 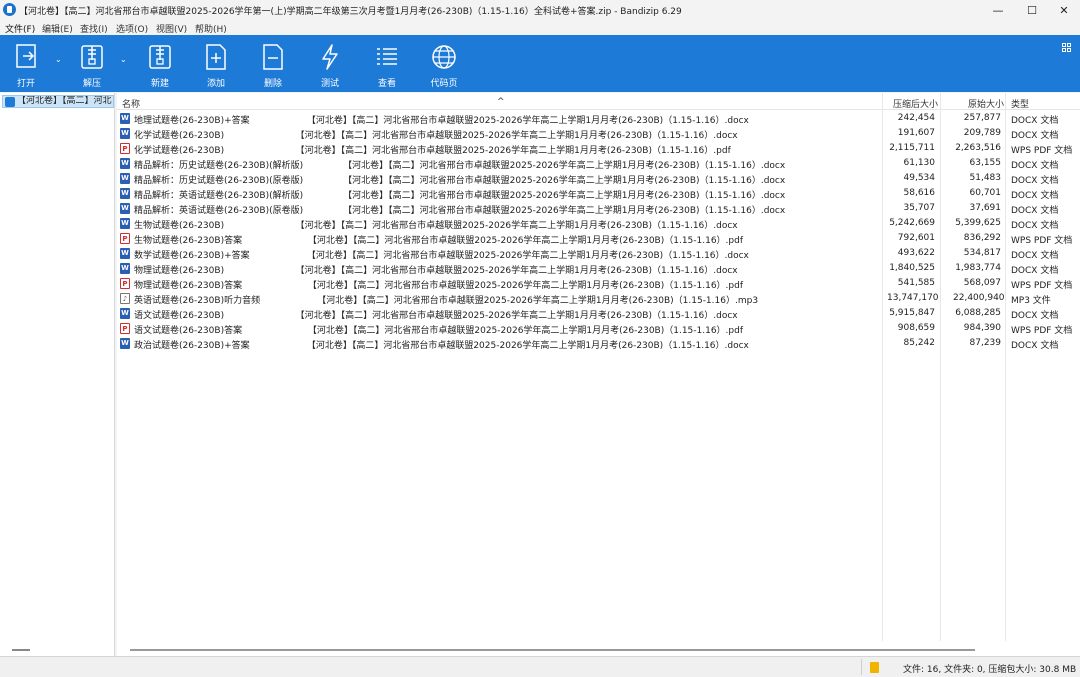 What do you see at coordinates (985, 208) in the screenshot?
I see `file-original-size: 37,691` at bounding box center [985, 208].